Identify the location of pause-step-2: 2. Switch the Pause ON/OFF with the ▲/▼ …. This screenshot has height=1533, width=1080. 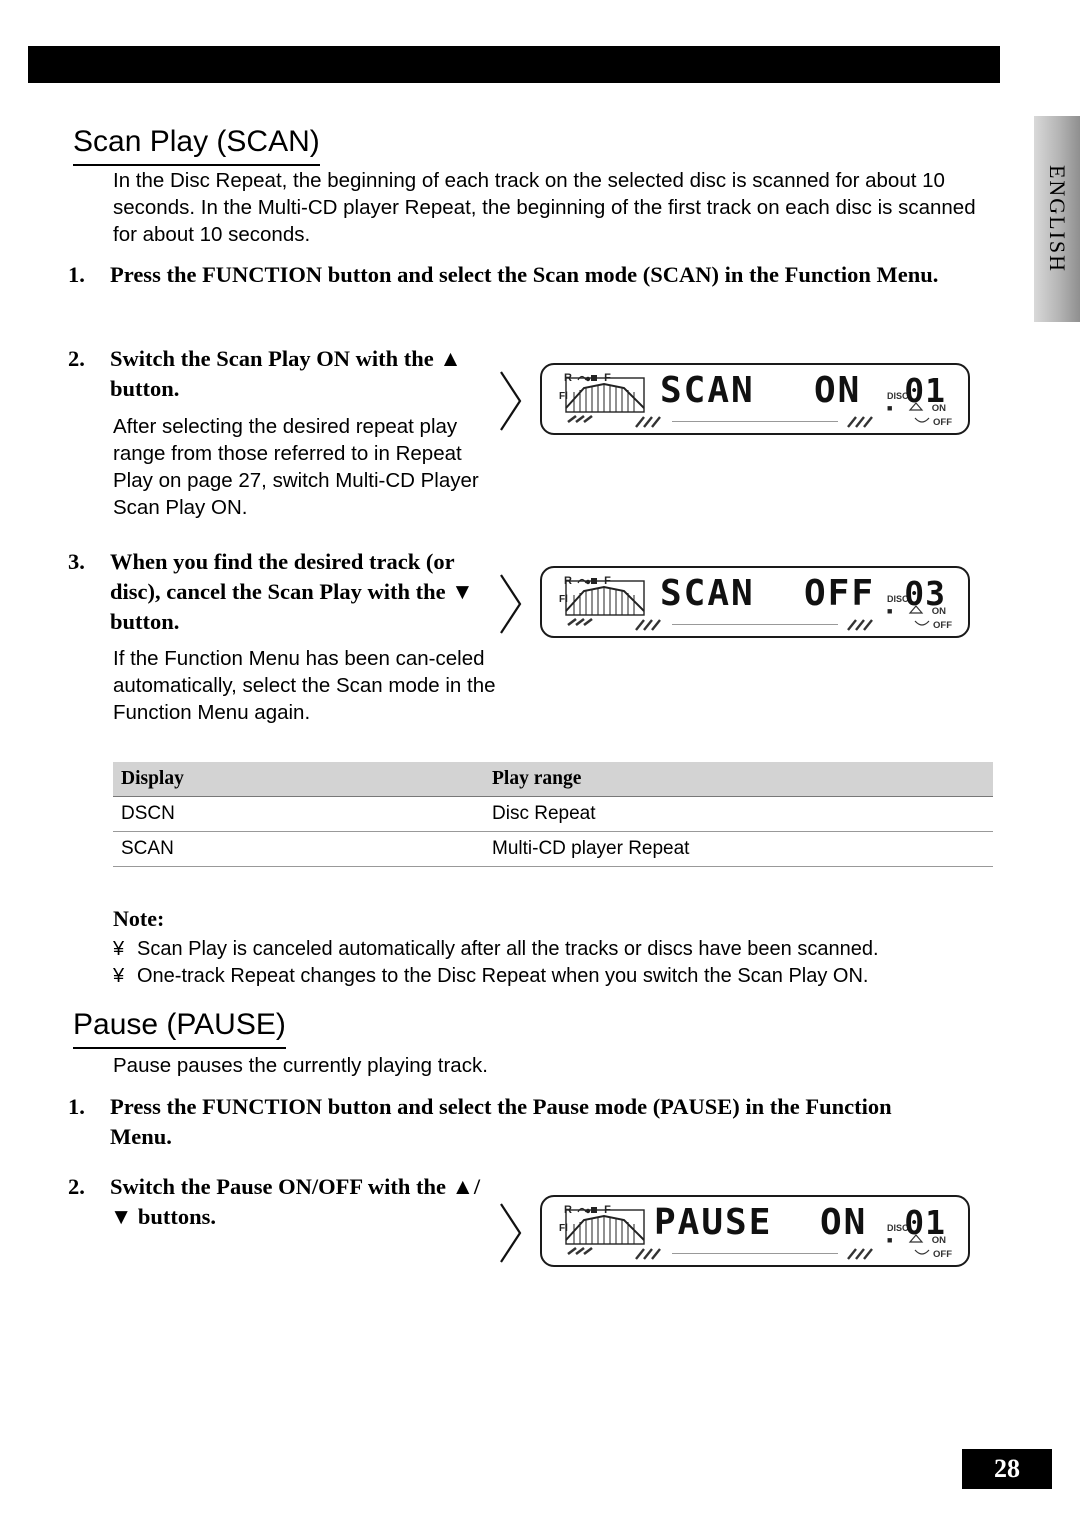
(283, 1202).